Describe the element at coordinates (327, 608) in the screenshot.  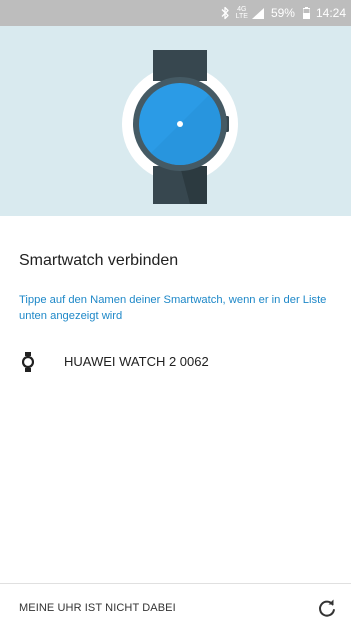
I see `refresh-icon` at that location.